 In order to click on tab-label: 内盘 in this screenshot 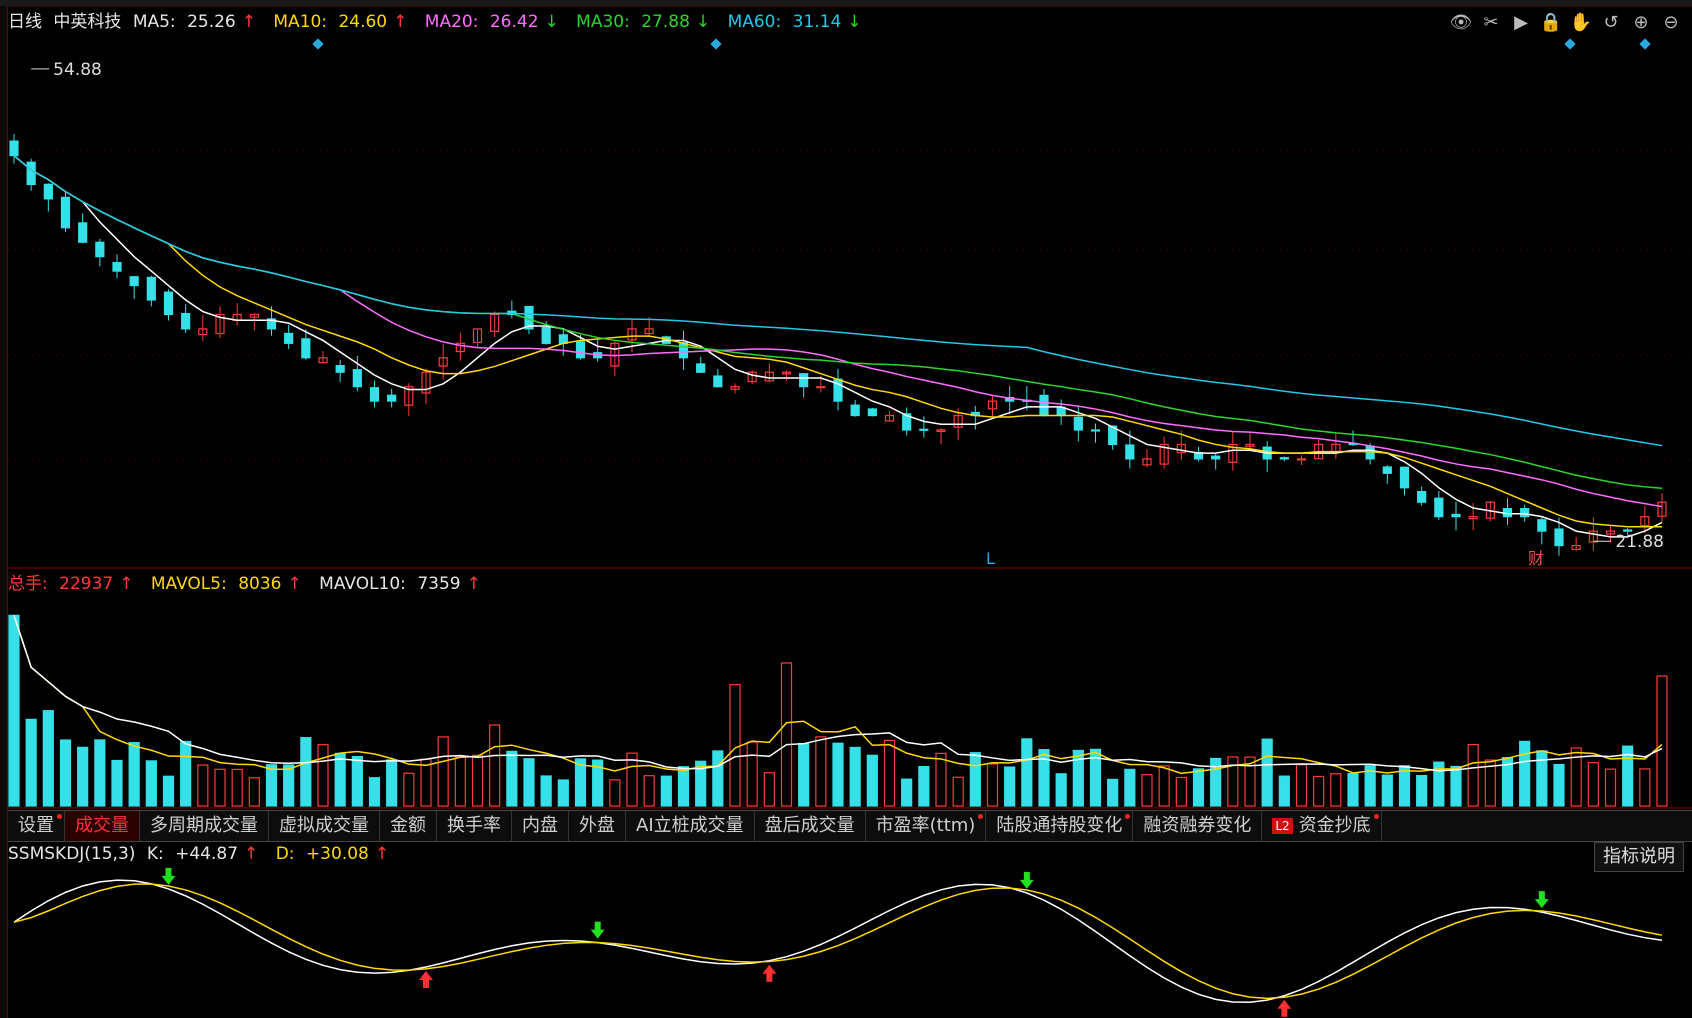, I will do `click(540, 825)`.